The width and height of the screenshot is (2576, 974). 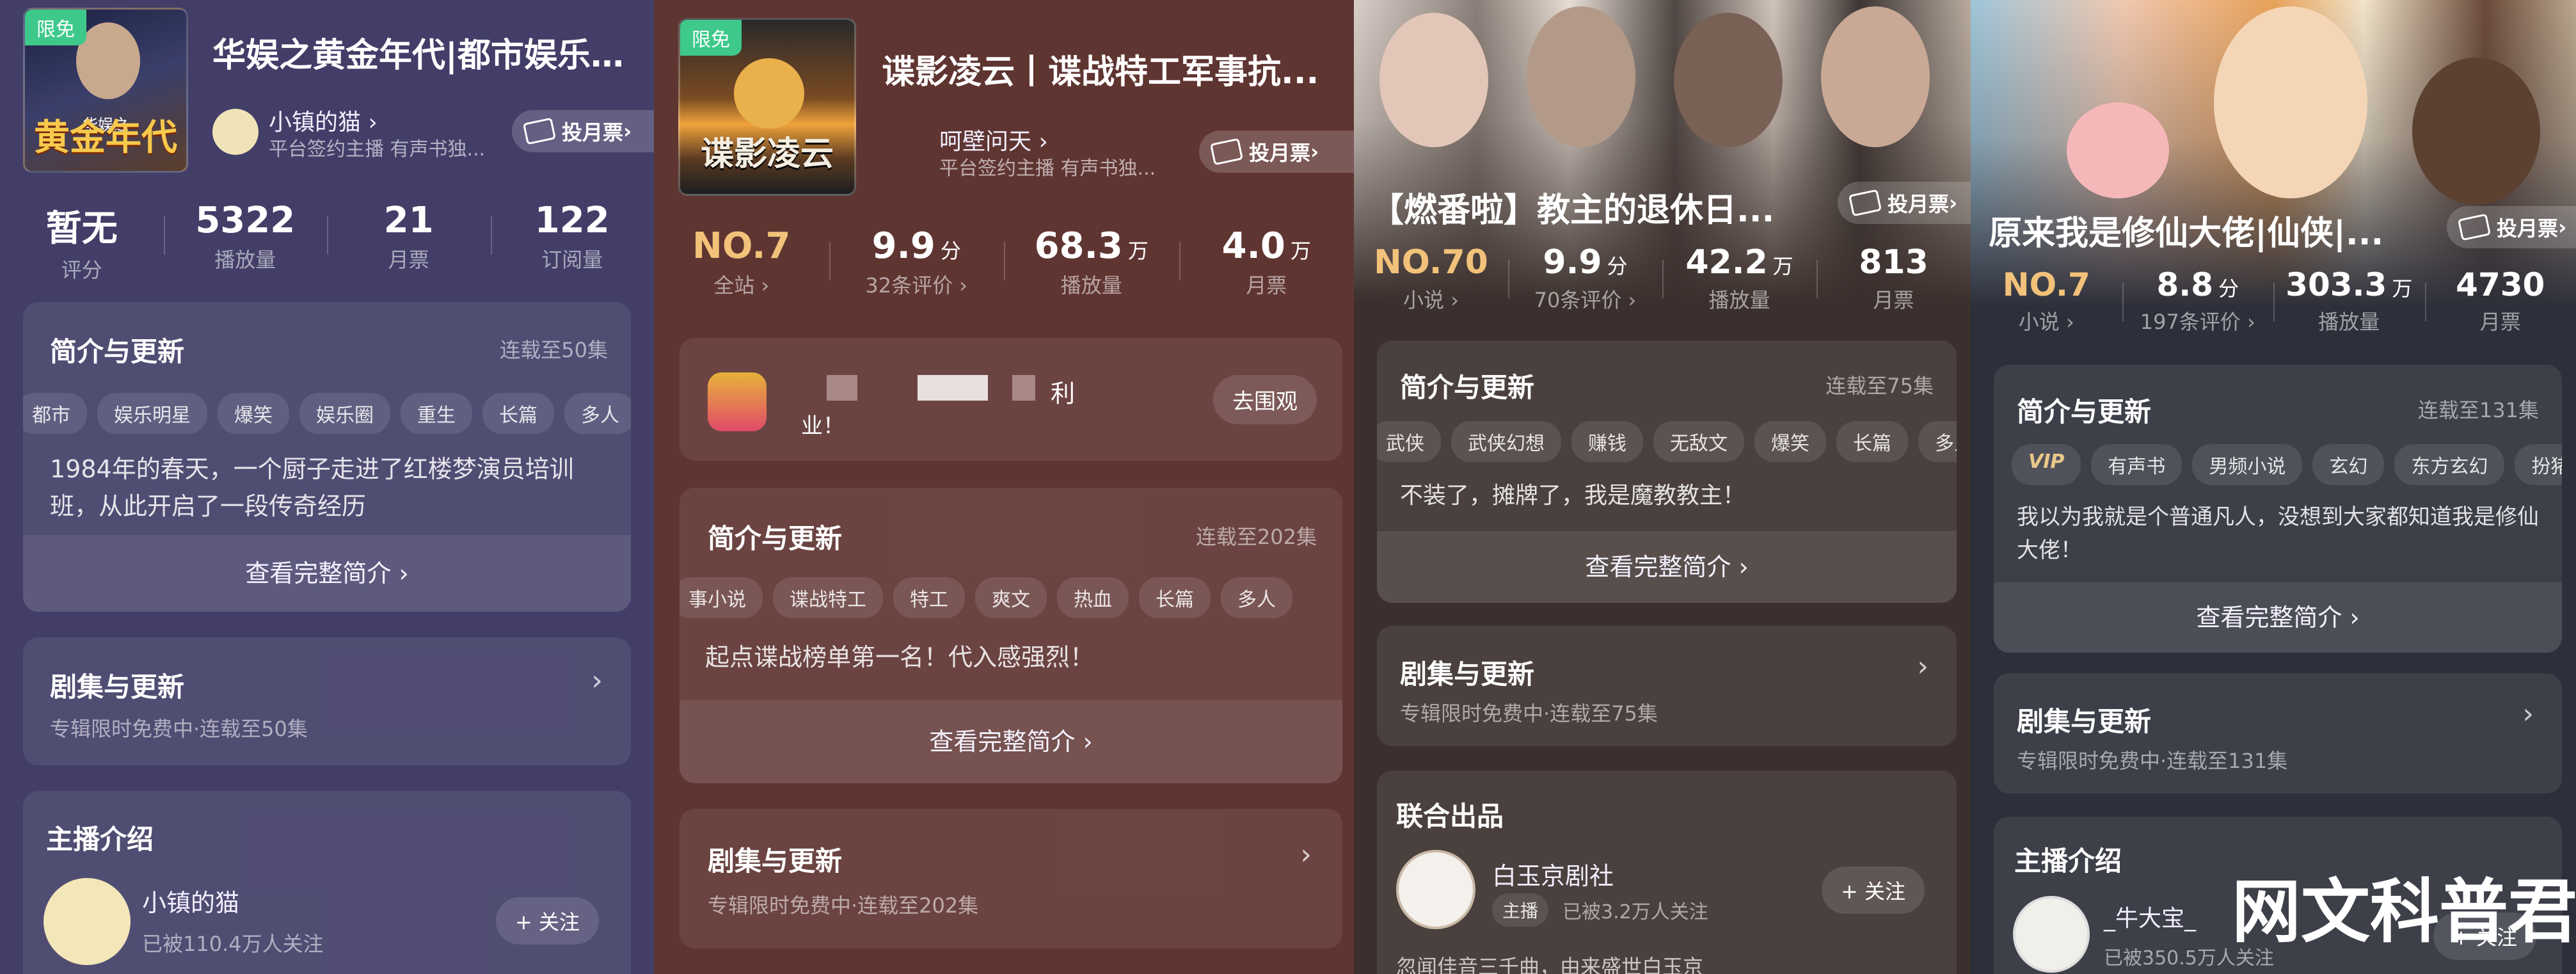 What do you see at coordinates (2150, 916) in the screenshot?
I see `host-name: _牛大宝_` at bounding box center [2150, 916].